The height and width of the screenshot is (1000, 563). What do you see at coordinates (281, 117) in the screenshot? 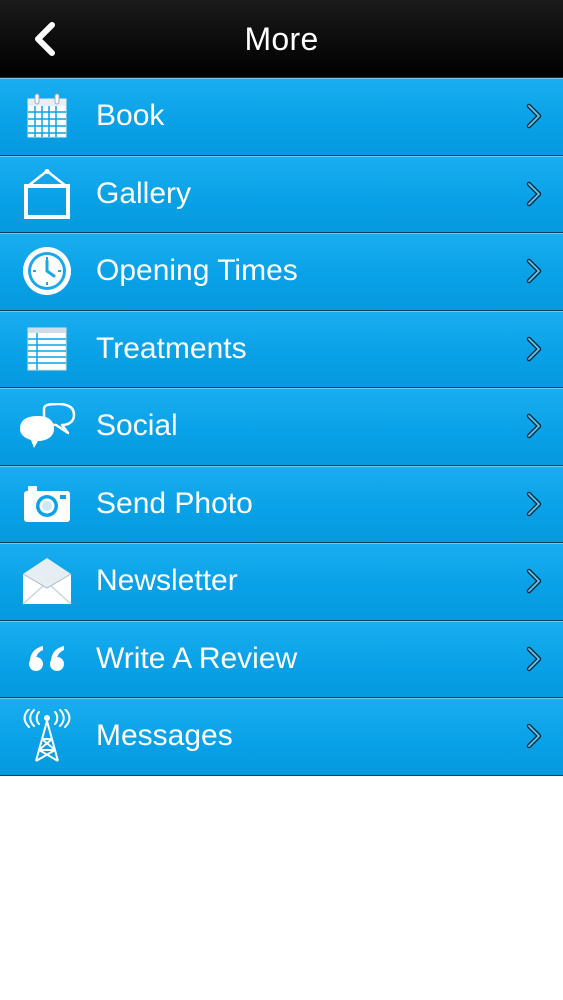
I see `menu-item-book: Book` at bounding box center [281, 117].